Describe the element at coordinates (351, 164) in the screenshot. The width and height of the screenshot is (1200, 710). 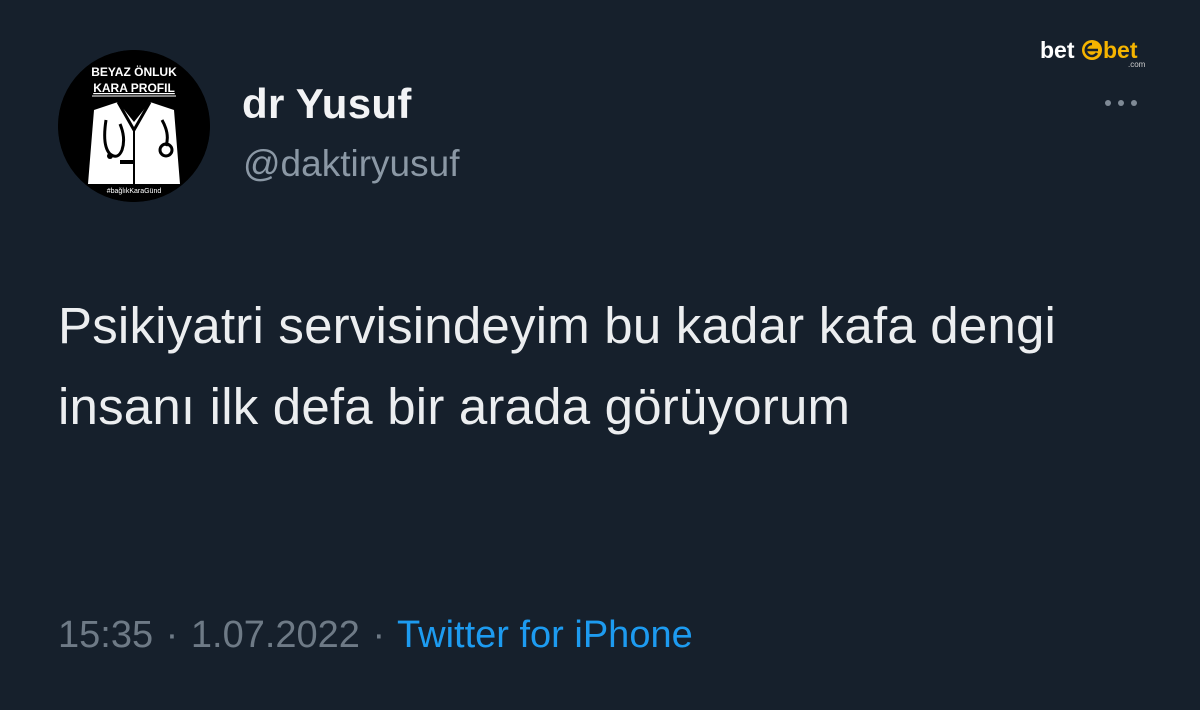
I see `author-handle: @daktiryusuf` at that location.